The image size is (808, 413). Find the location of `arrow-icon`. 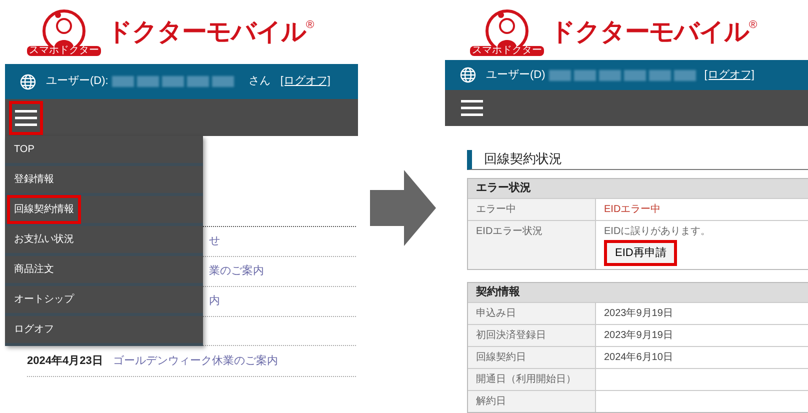

arrow-icon is located at coordinates (403, 208).